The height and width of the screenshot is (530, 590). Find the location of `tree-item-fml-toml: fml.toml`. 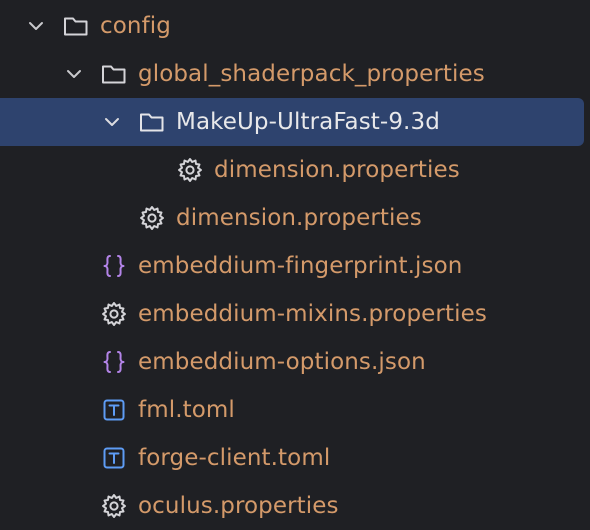

tree-item-fml-toml: fml.toml is located at coordinates (295, 410).